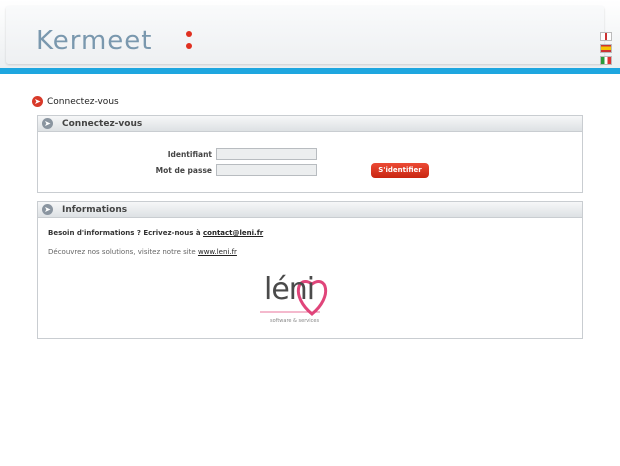  I want to click on password-row: Mot de passe, so click(224, 170).